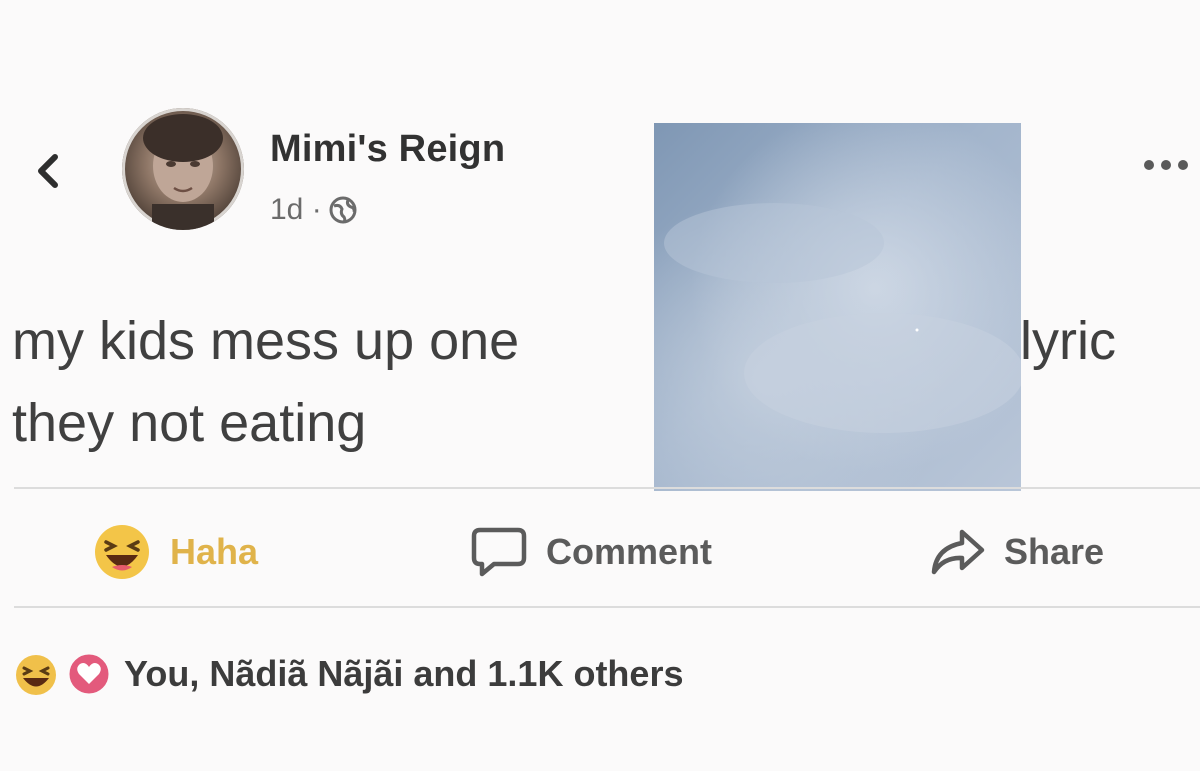 Image resolution: width=1200 pixels, height=771 pixels. Describe the element at coordinates (36, 675) in the screenshot. I see `haha-reaction-icon` at that location.